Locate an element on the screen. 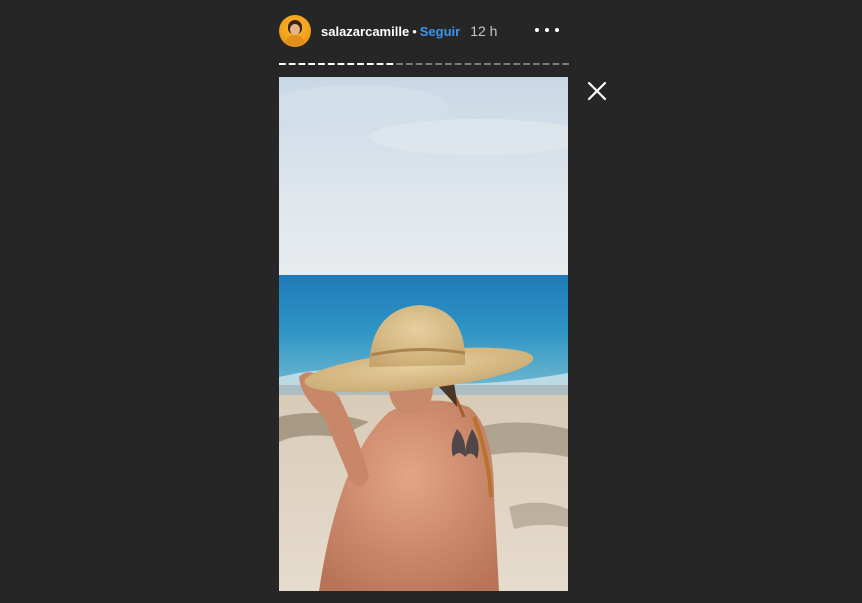 This screenshot has width=862, height=603. post-time: 12 h is located at coordinates (484, 31).